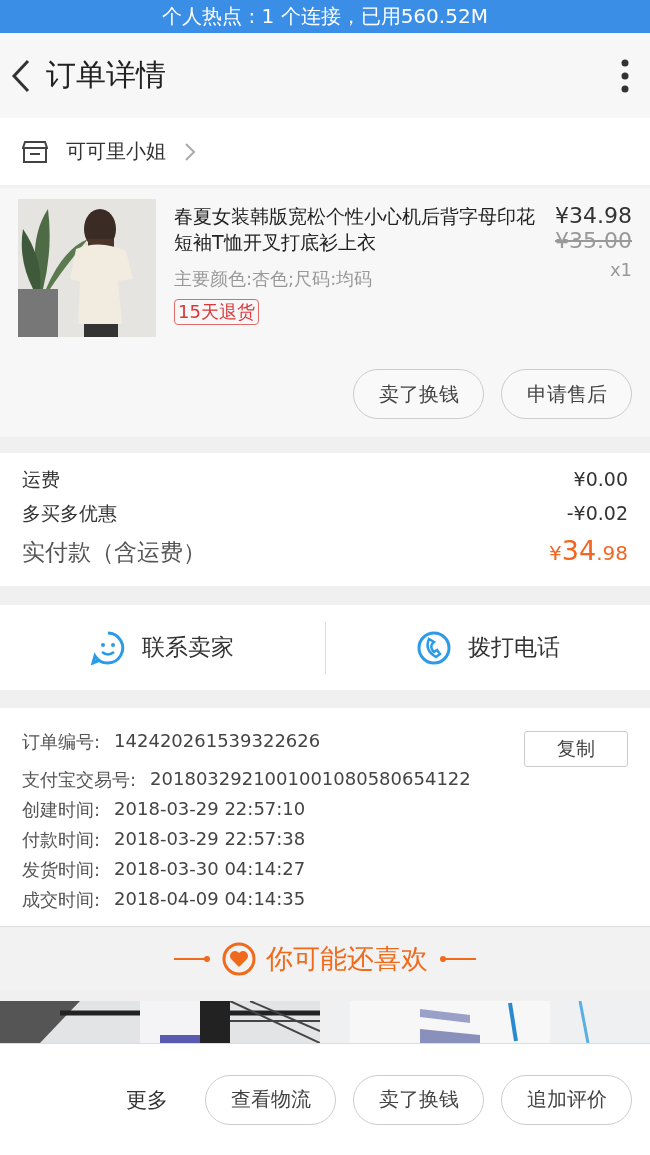 The width and height of the screenshot is (650, 1155). Describe the element at coordinates (106, 75) in the screenshot. I see `page-title: 订单详情` at that location.